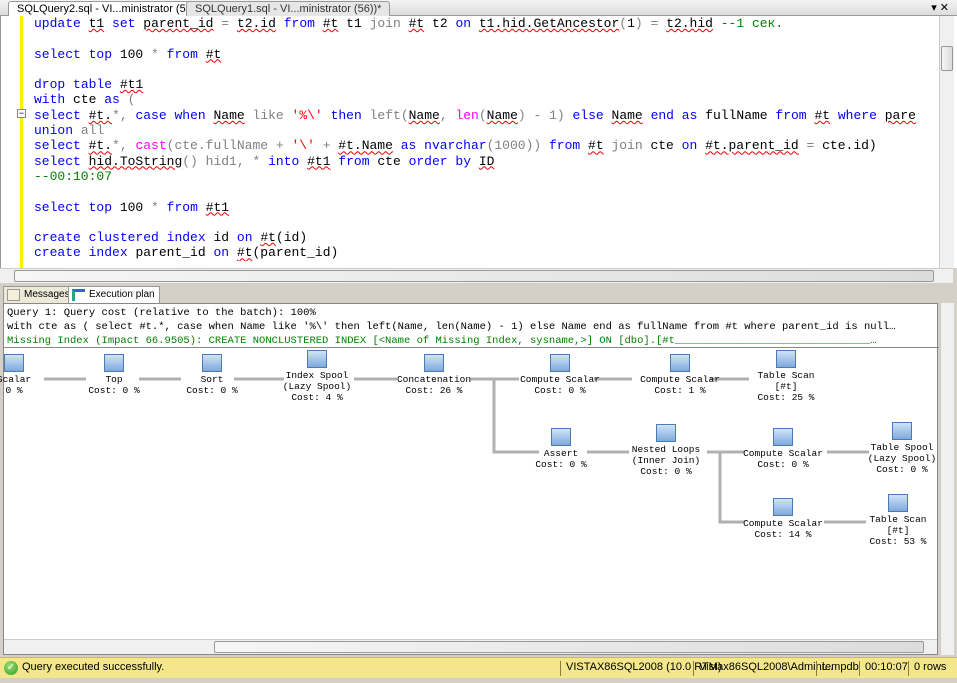  What do you see at coordinates (317, 386) in the screenshot?
I see `plan-node-label: (Lazy Spool)` at bounding box center [317, 386].